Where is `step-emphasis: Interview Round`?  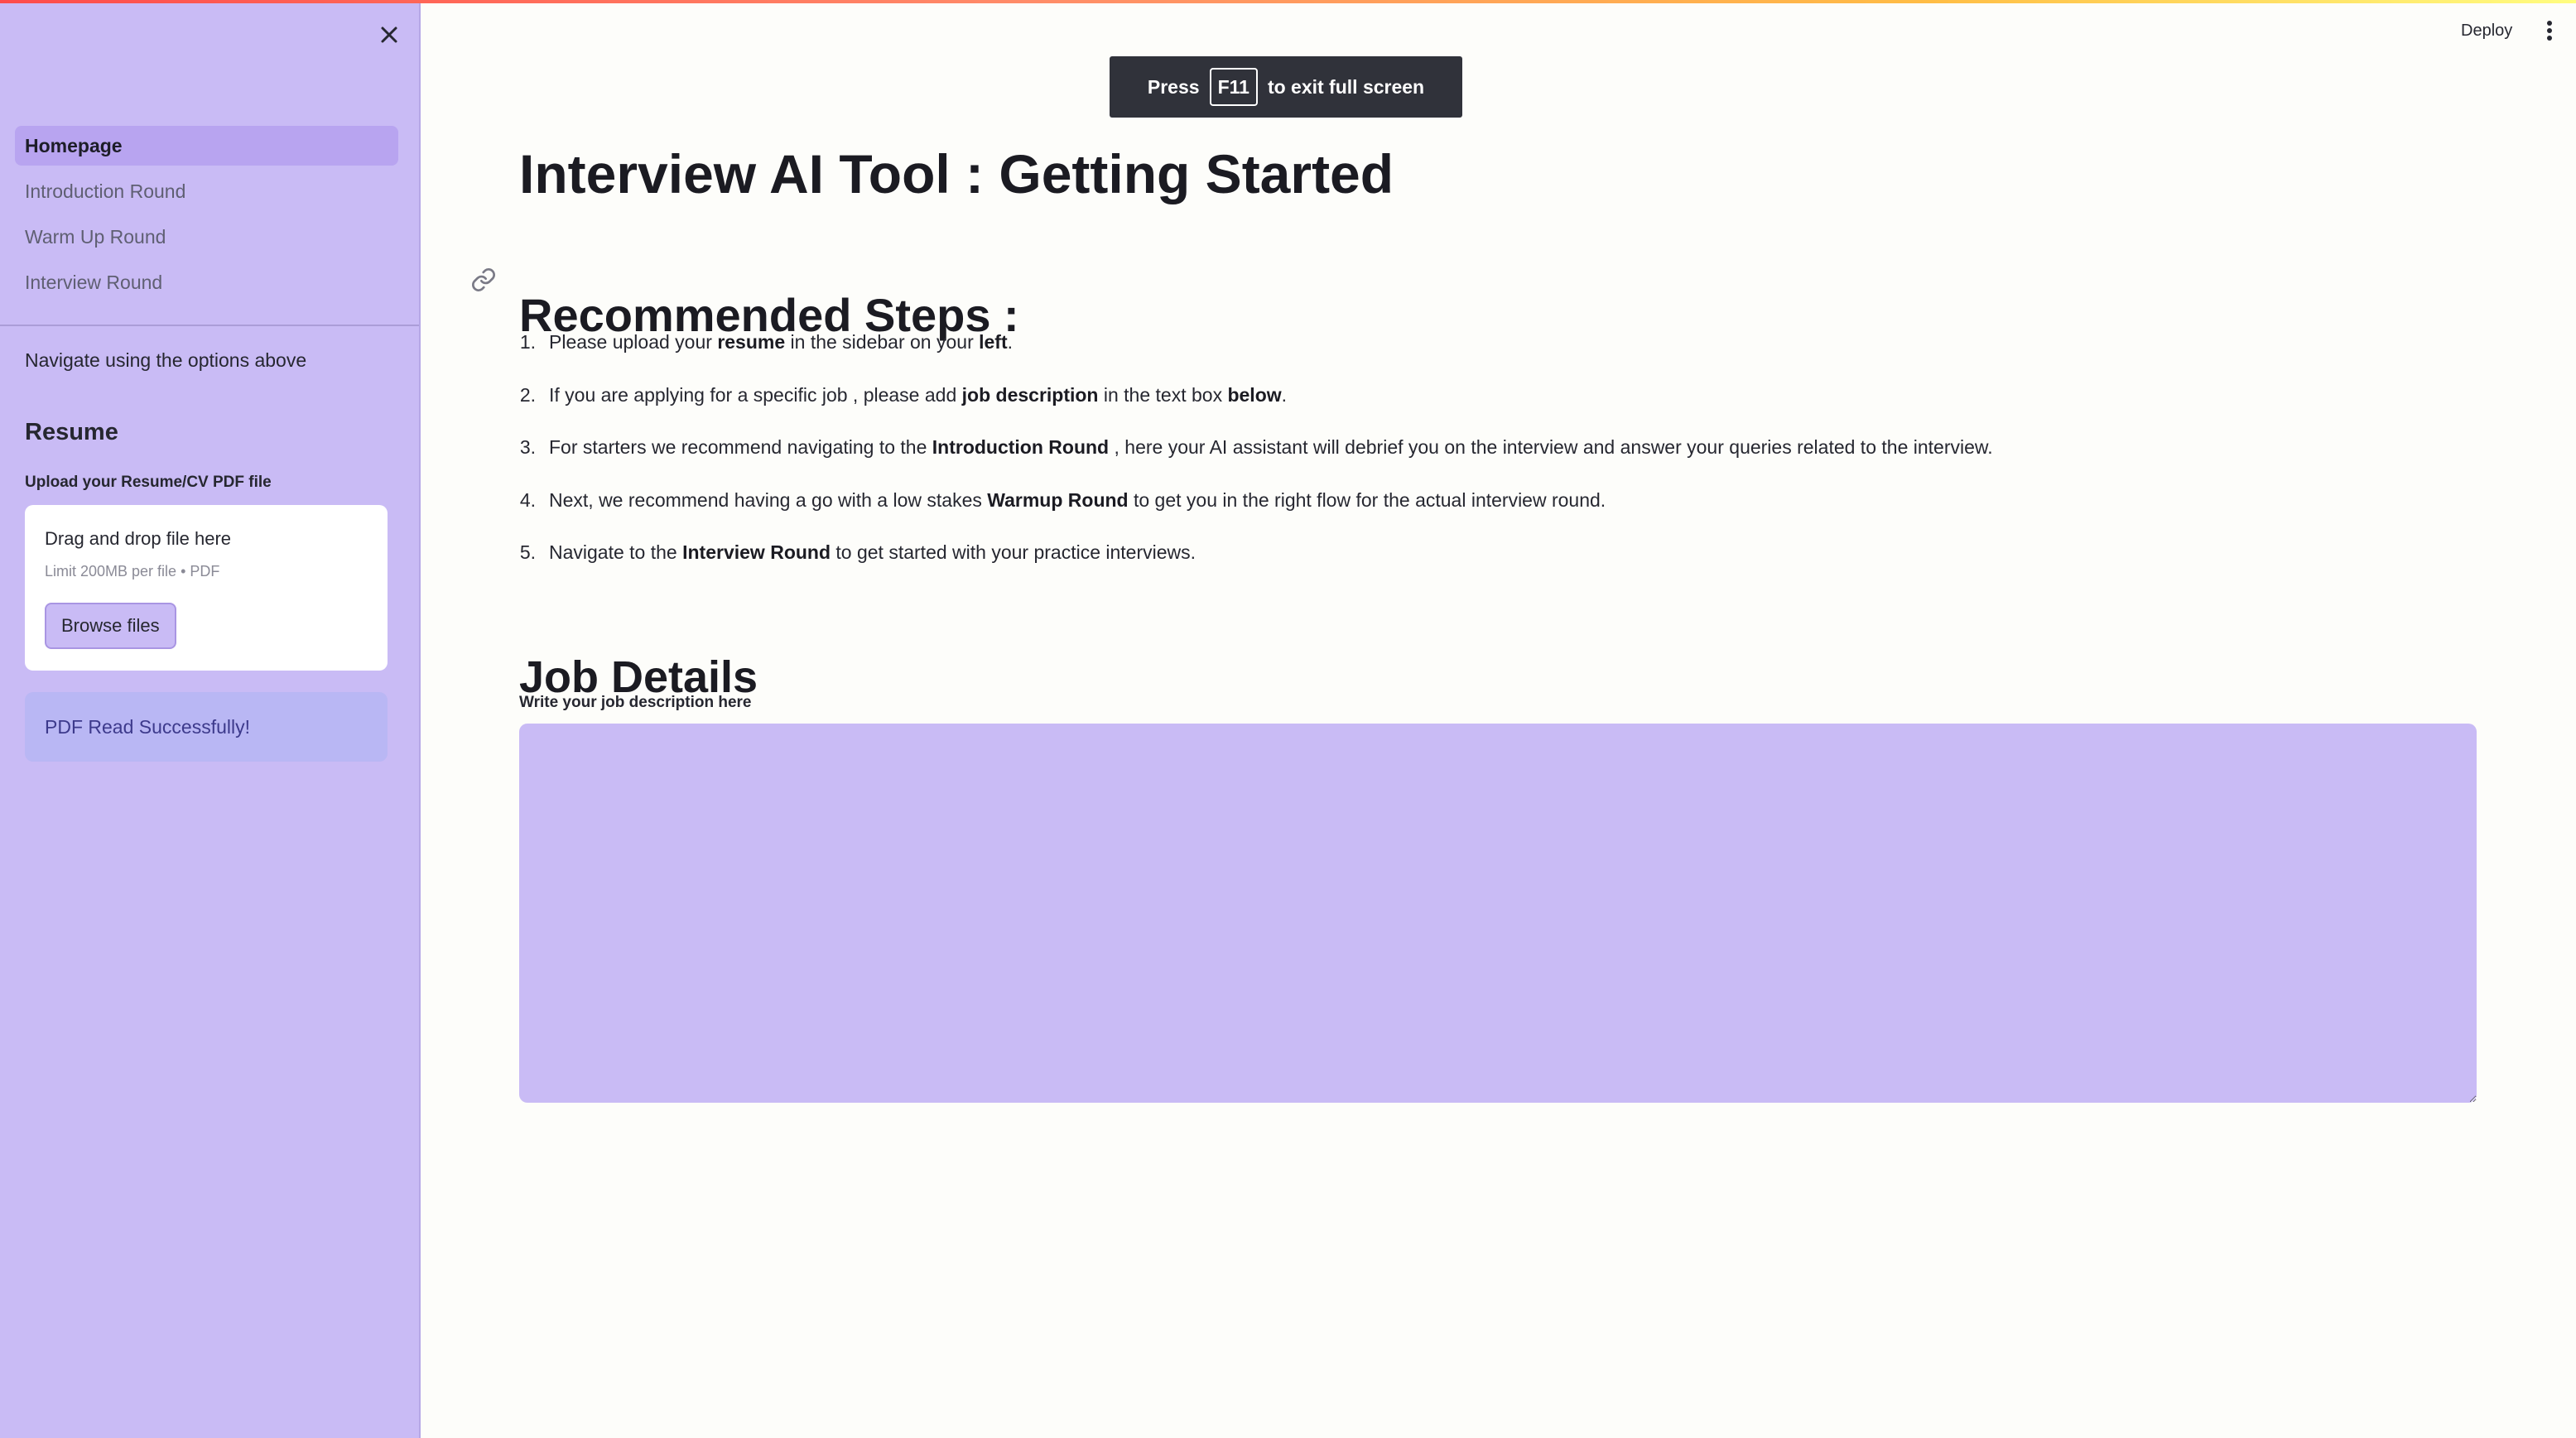 step-emphasis: Interview Round is located at coordinates (756, 552).